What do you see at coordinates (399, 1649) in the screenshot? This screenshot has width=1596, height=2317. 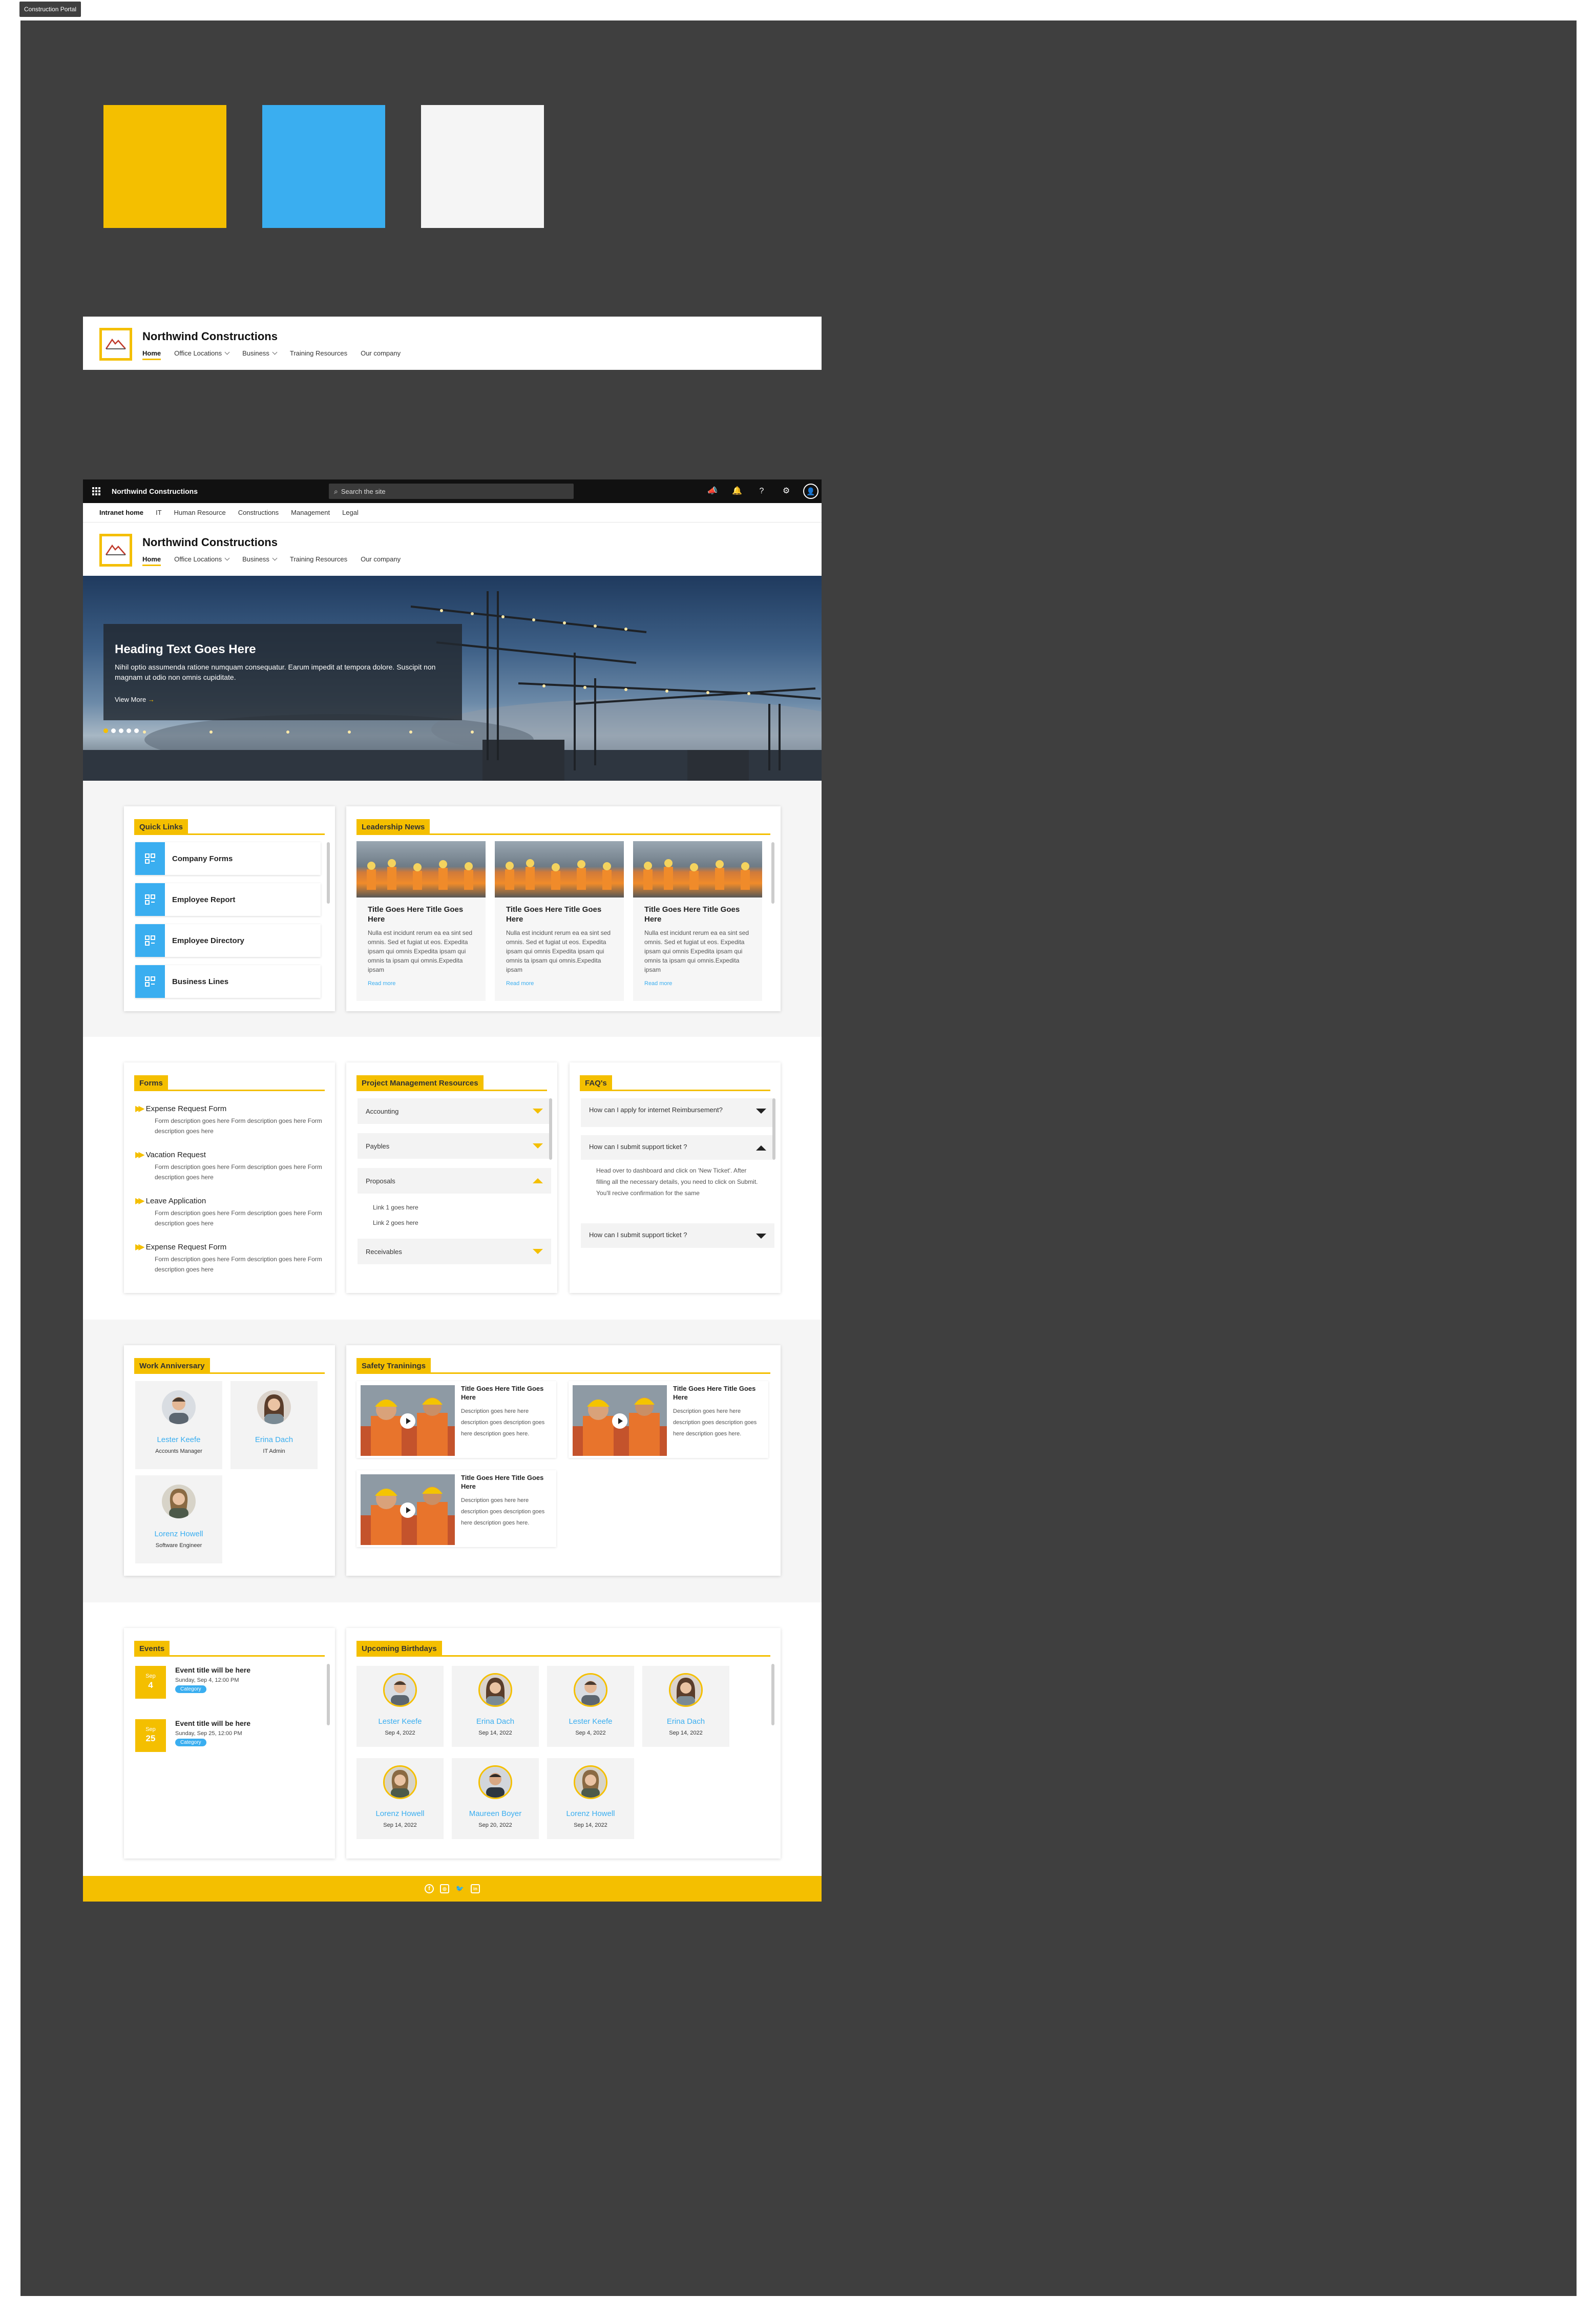 I see `birthdays-title: Upcoming Birthdays` at bounding box center [399, 1649].